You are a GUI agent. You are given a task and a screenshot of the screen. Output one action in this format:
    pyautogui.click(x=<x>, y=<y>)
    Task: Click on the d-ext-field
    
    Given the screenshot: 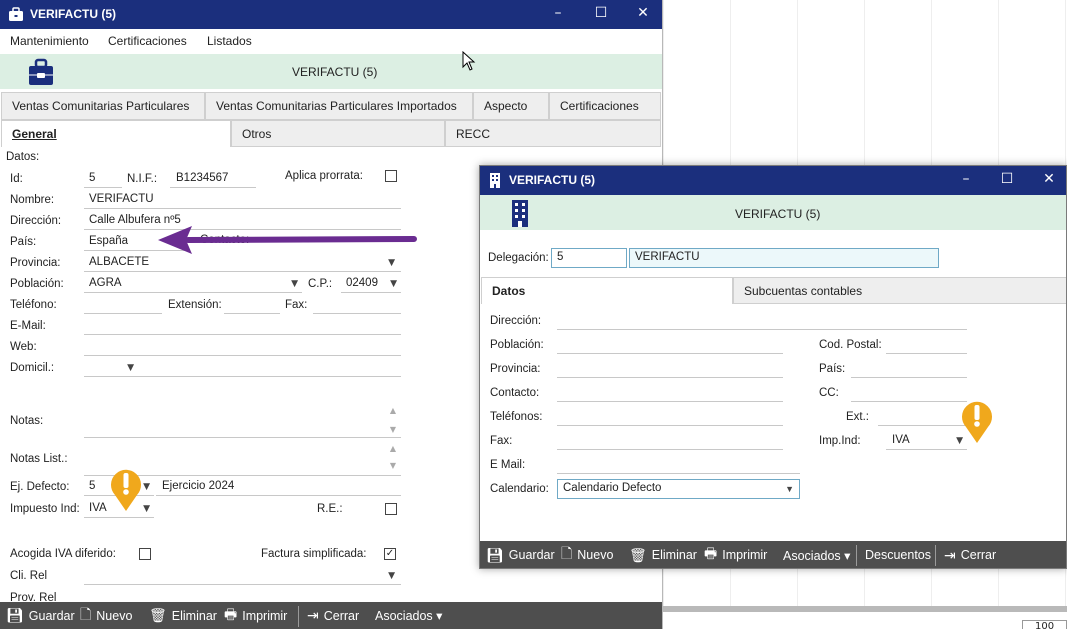 What is the action you would take?
    pyautogui.click(x=922, y=417)
    